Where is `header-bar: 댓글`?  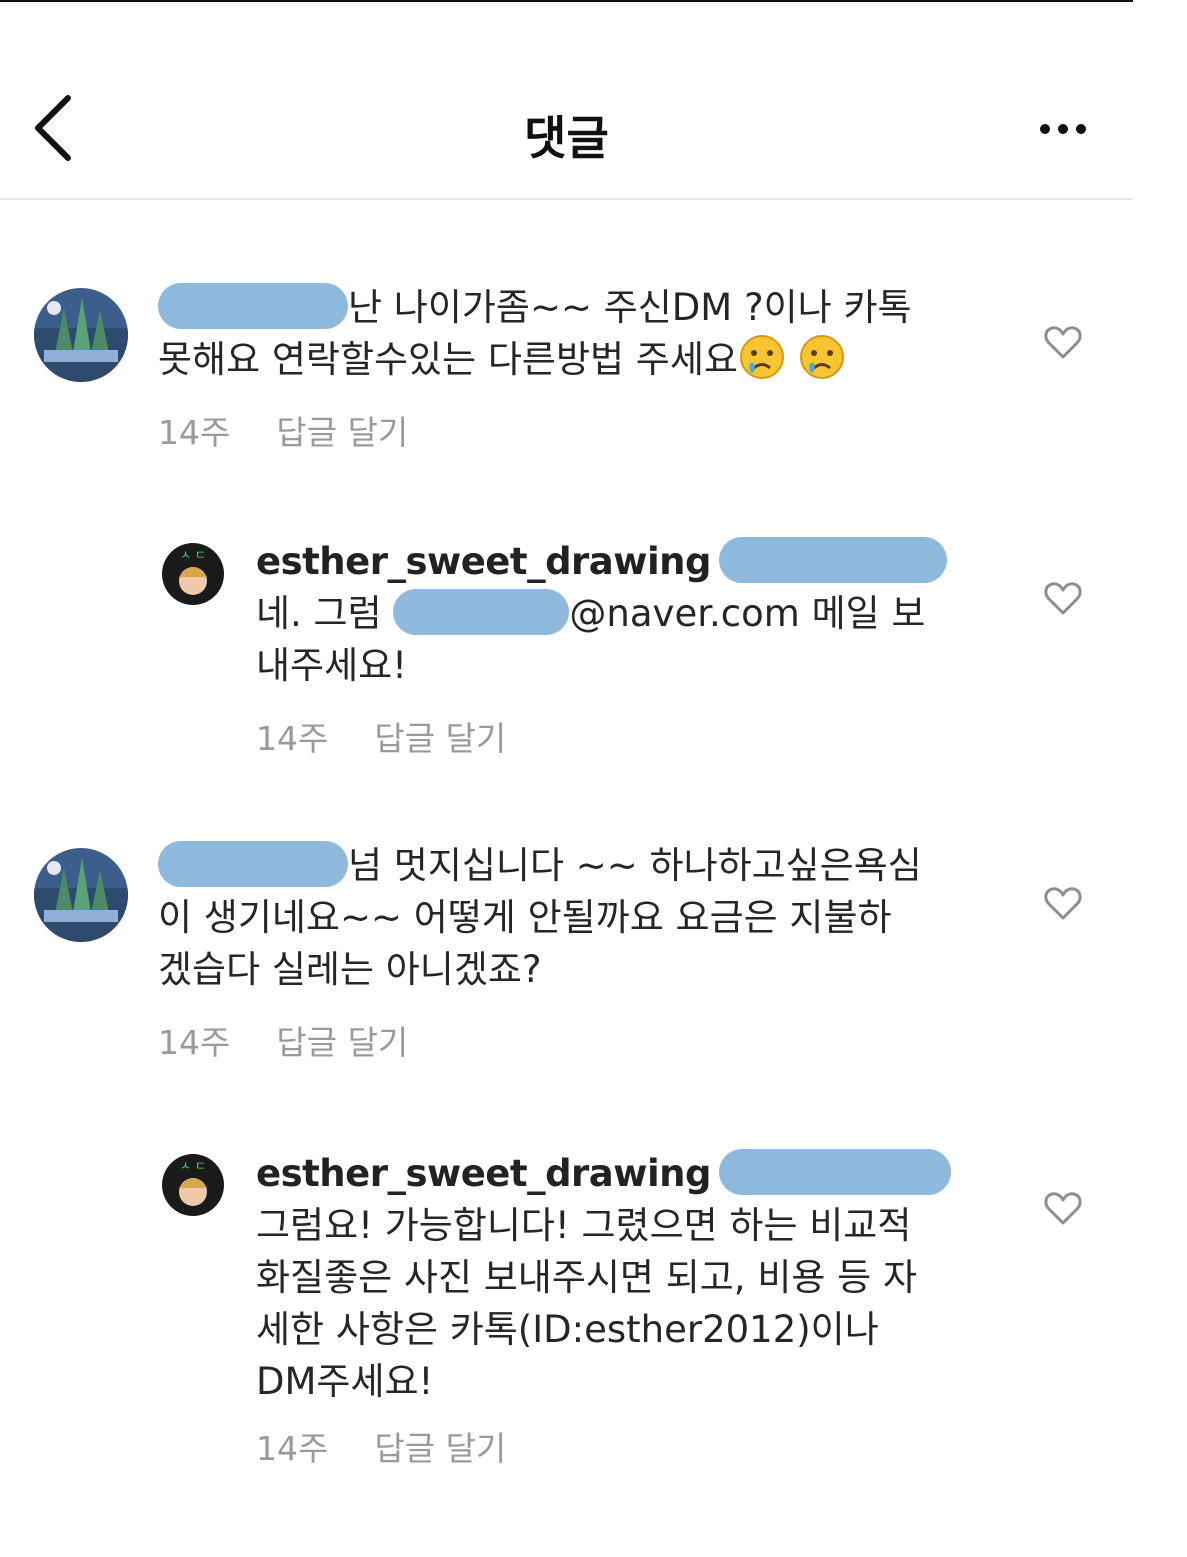
header-bar: 댓글 is located at coordinates (566, 129).